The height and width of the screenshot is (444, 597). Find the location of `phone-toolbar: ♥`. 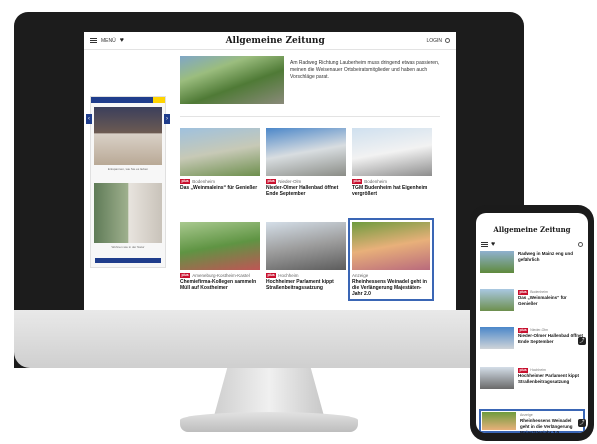

phone-toolbar: ♥ is located at coordinates (532, 244).